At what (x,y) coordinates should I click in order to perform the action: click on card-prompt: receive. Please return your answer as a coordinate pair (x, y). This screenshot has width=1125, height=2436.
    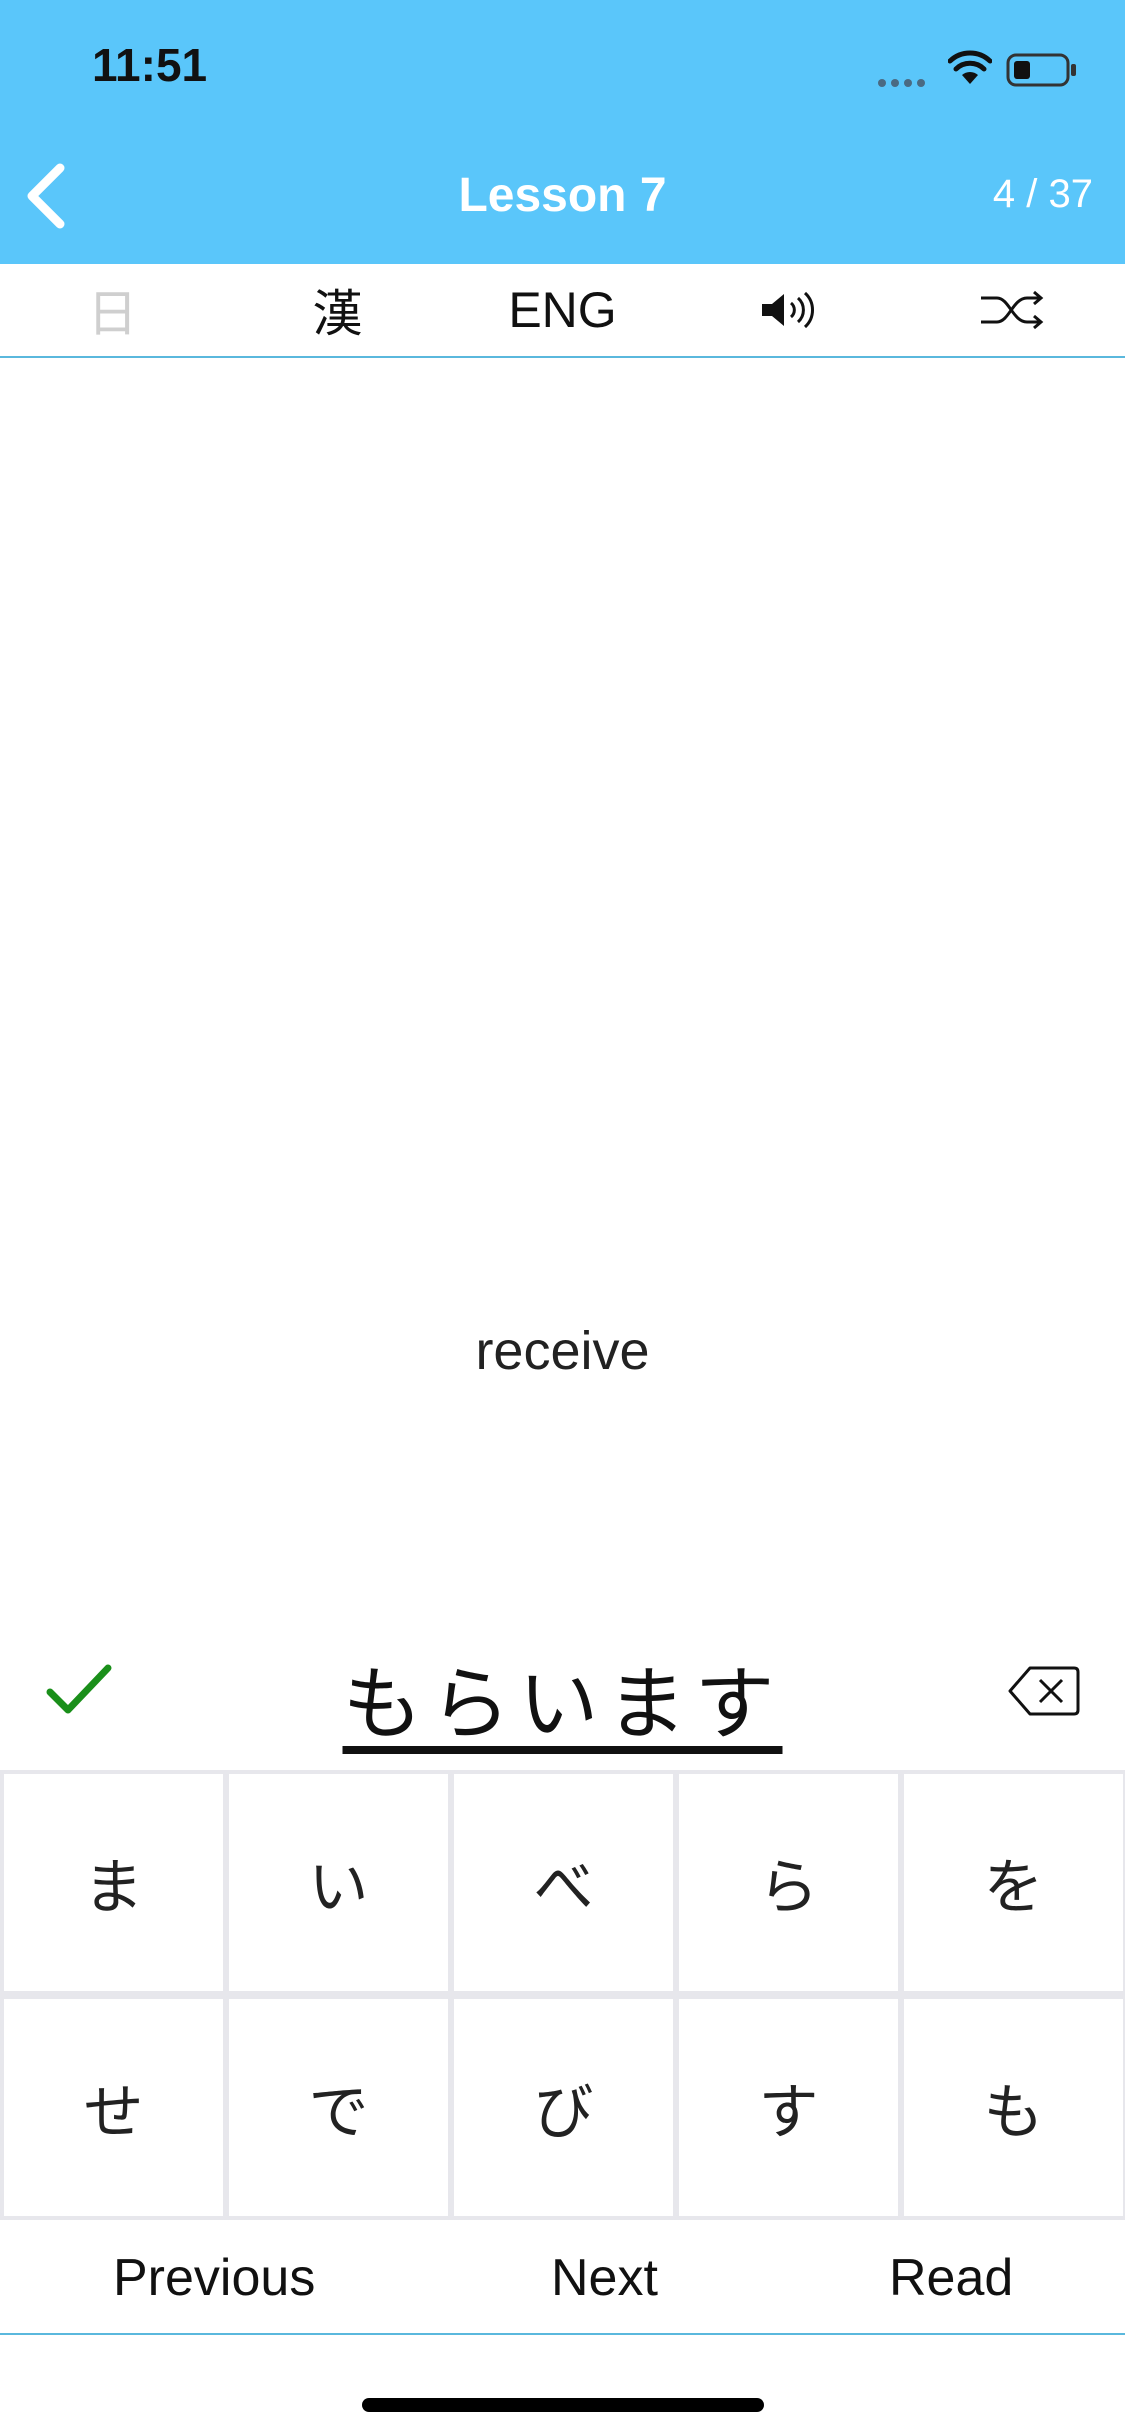
    Looking at the image, I should click on (562, 1351).